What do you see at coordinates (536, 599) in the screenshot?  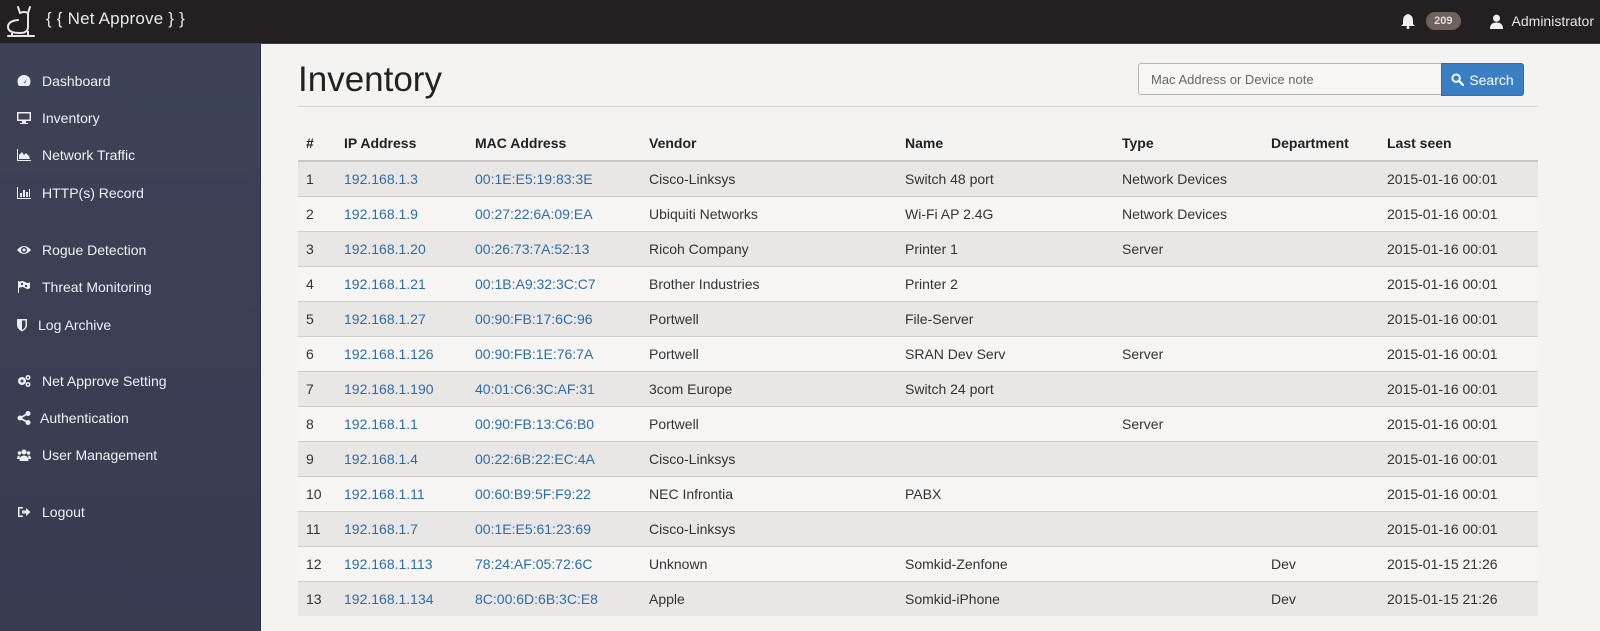 I see `mac-address-link: 8C:00:6D:6B:3C:E8` at bounding box center [536, 599].